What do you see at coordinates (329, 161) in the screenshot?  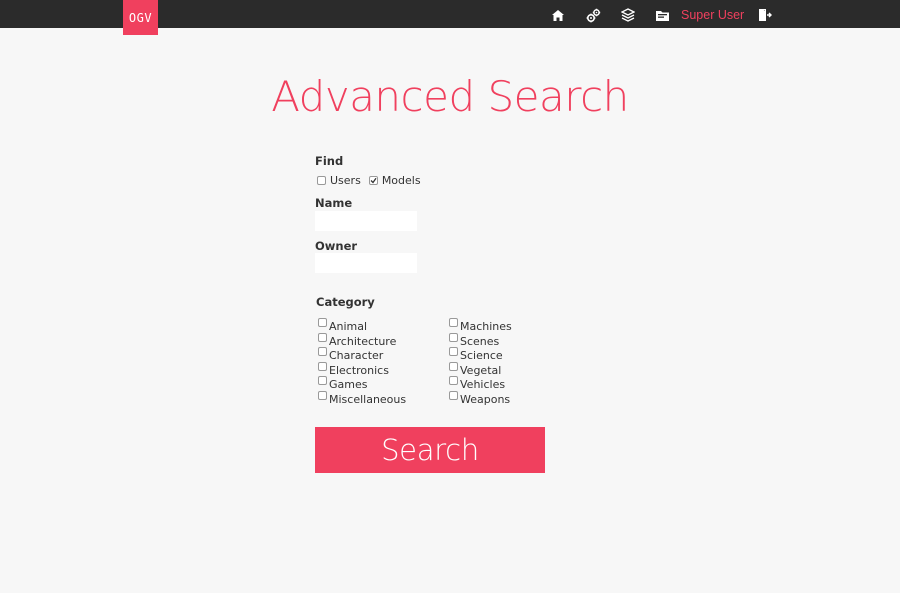 I see `find-label: Find` at bounding box center [329, 161].